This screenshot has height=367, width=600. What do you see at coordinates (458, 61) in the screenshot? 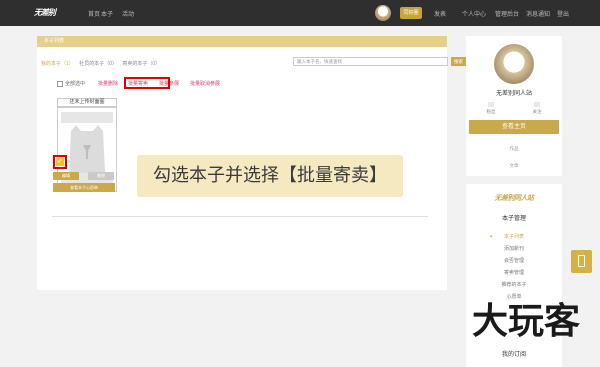
I see `search-button: 搜索` at bounding box center [458, 61].